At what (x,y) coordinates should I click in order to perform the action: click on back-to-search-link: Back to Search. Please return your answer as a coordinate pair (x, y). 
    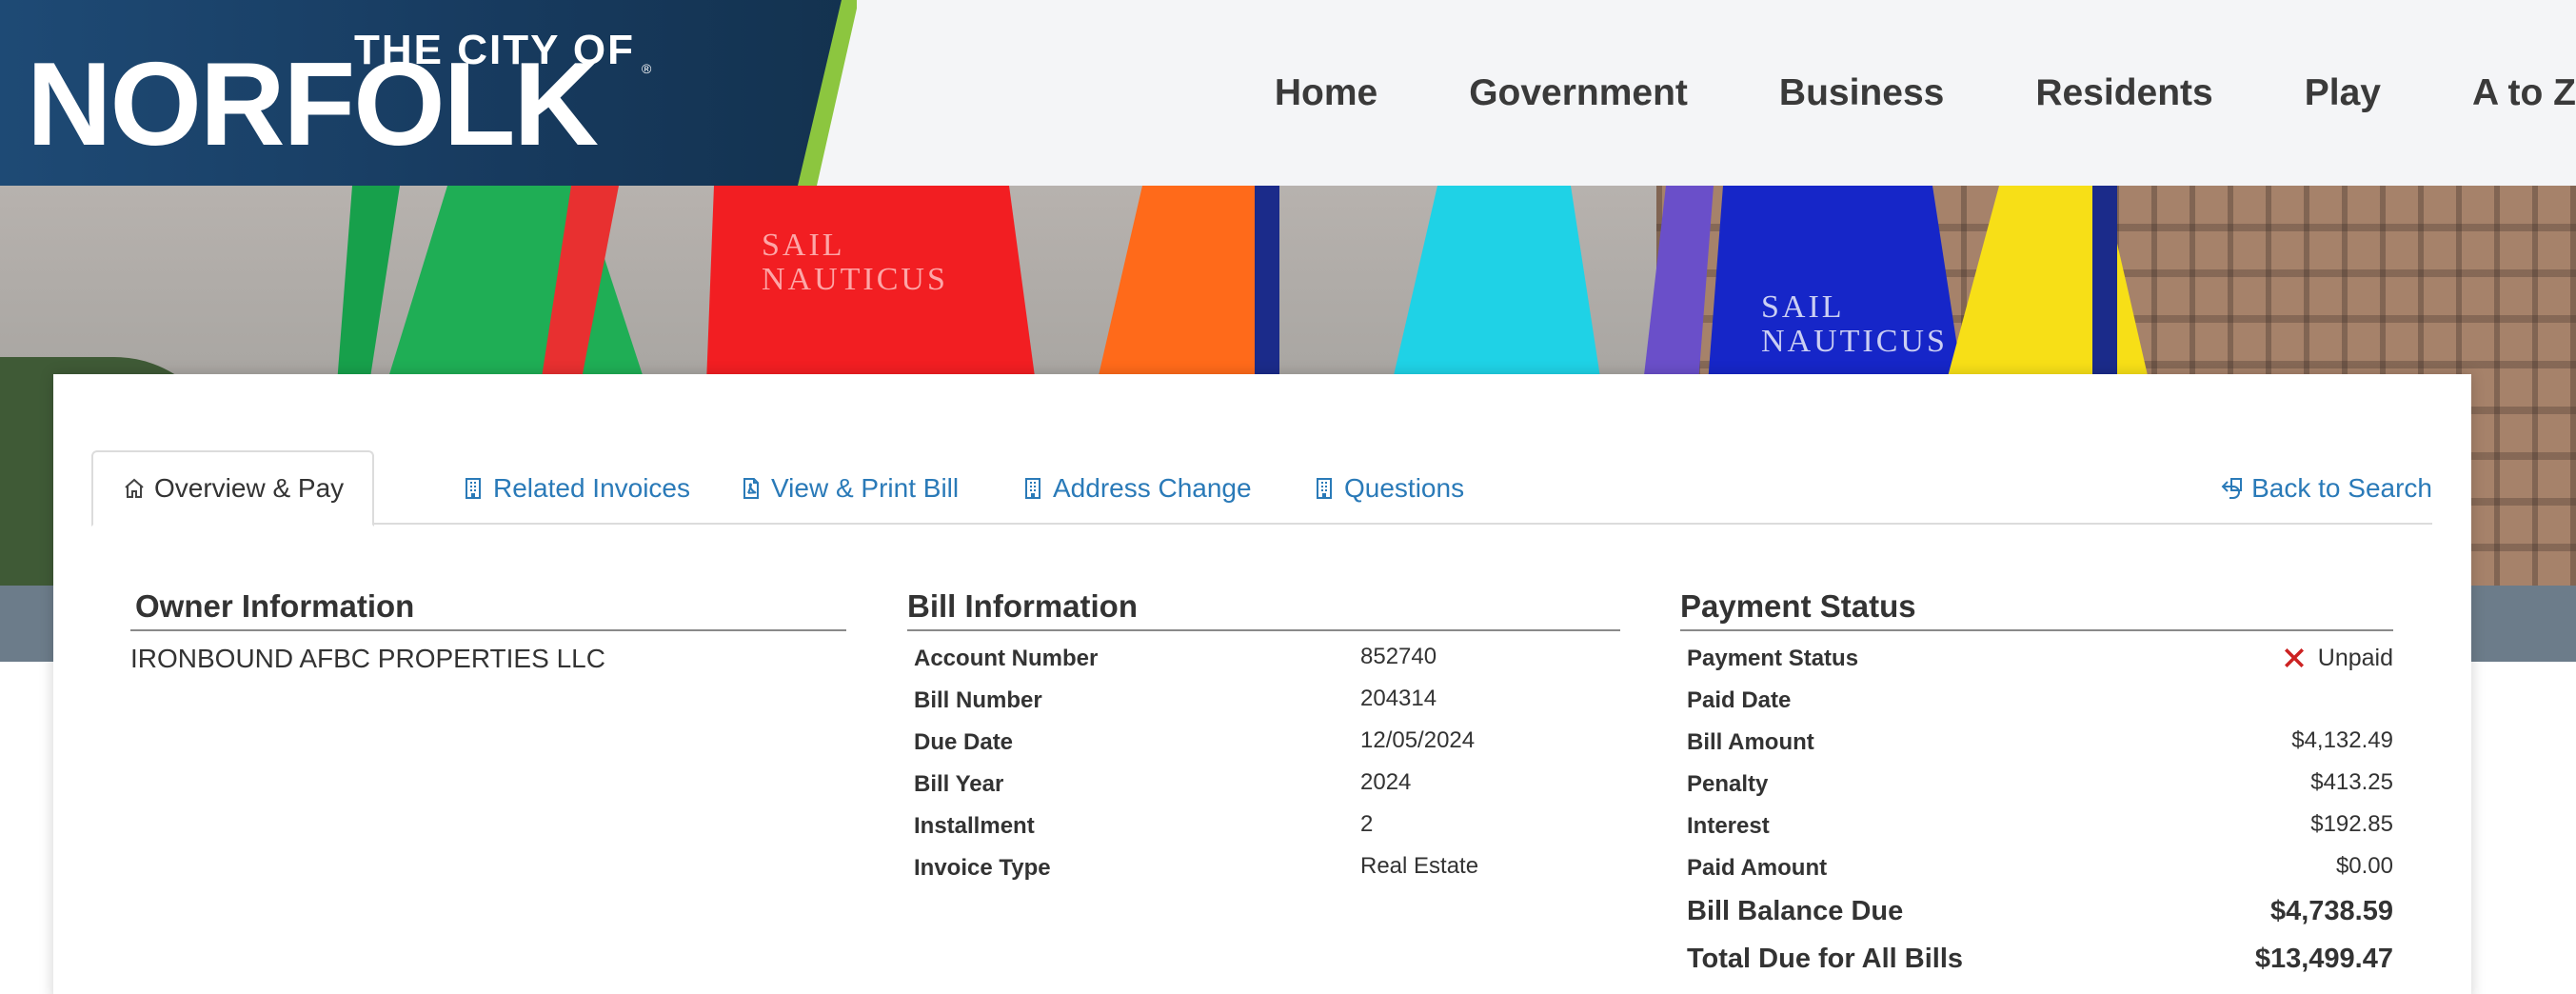
    Looking at the image, I should click on (2325, 488).